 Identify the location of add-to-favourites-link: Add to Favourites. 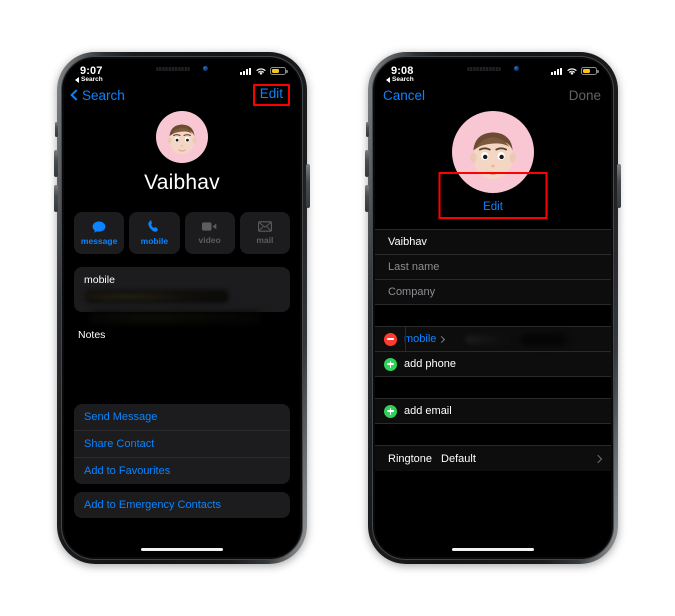
(182, 471).